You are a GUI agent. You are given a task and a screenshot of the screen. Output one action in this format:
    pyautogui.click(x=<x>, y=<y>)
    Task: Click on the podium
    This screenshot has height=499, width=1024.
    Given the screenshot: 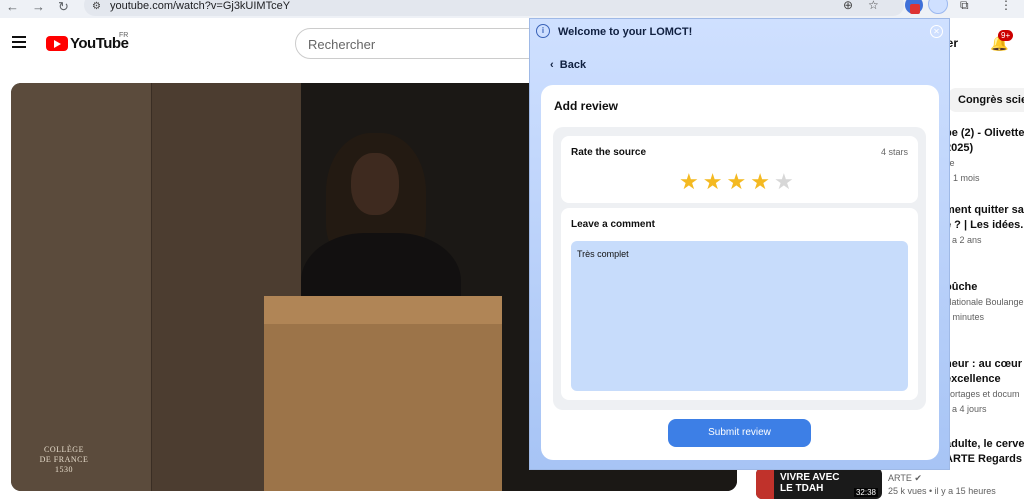 What is the action you would take?
    pyautogui.click(x=383, y=394)
    